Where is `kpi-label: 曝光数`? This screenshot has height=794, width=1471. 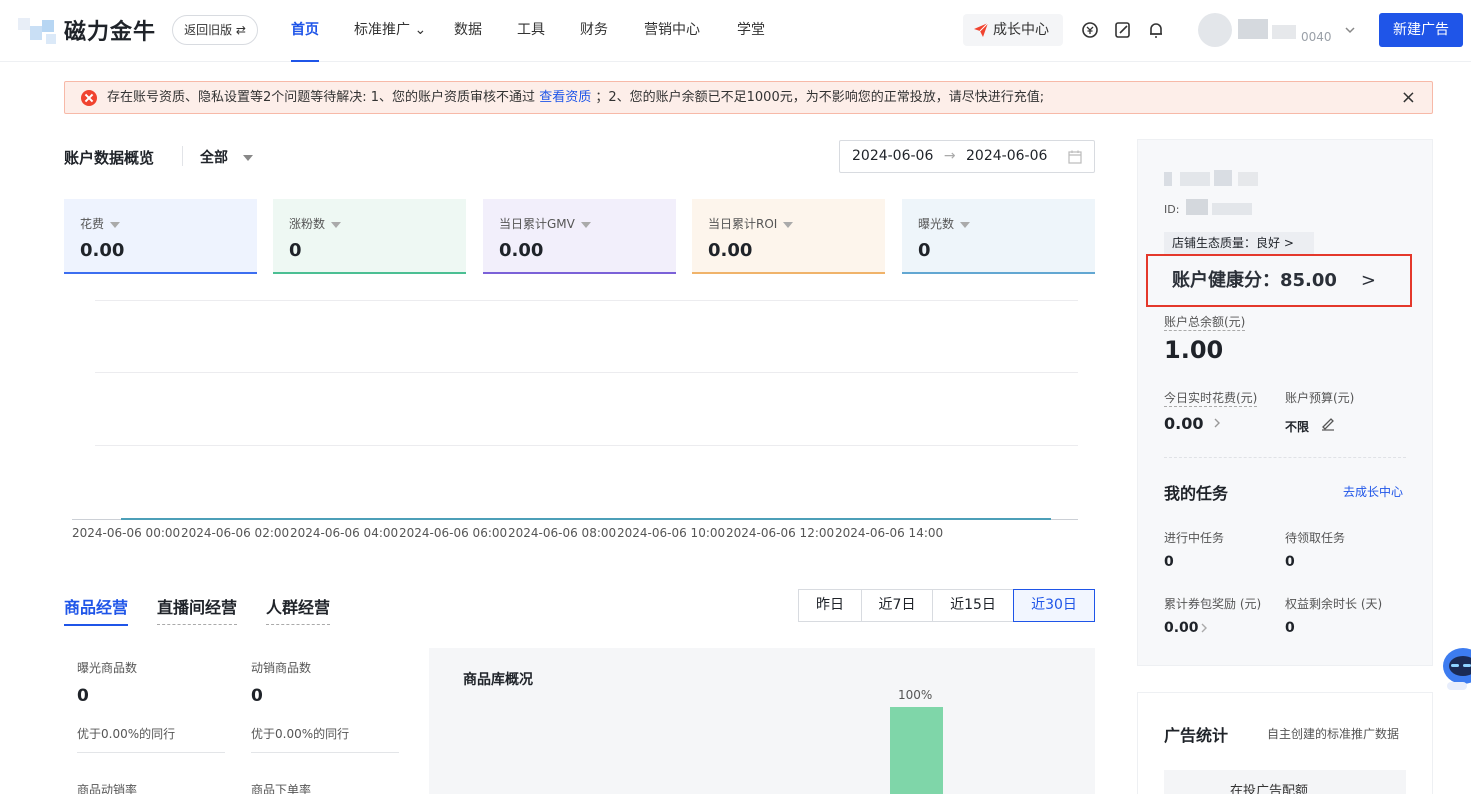
kpi-label: 曝光数 is located at coordinates (998, 223).